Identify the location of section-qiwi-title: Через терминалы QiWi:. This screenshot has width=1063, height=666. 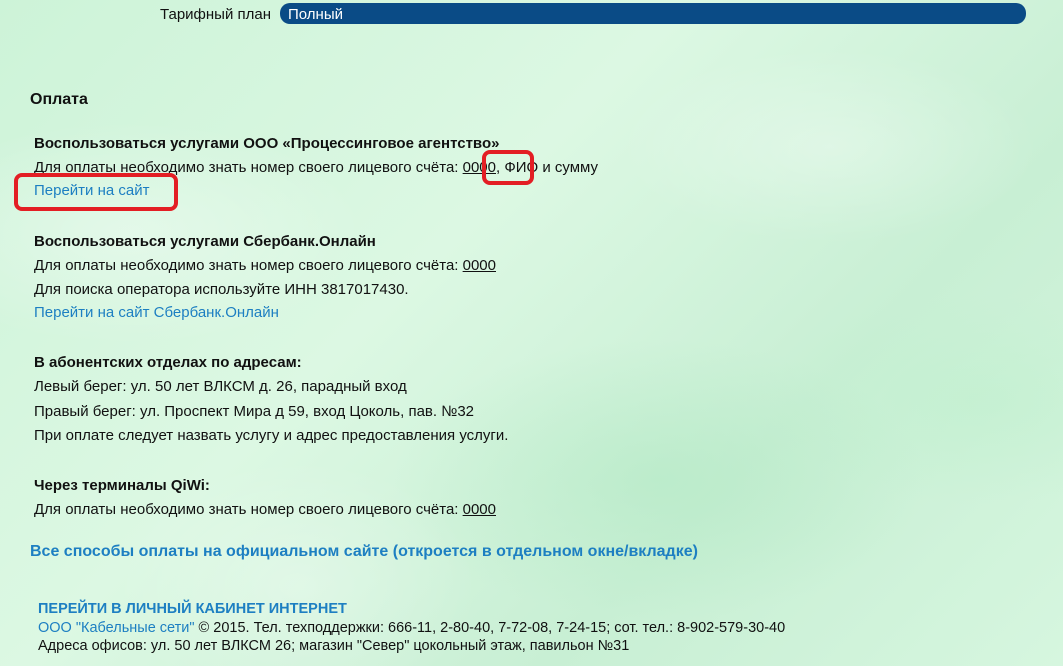
(122, 485).